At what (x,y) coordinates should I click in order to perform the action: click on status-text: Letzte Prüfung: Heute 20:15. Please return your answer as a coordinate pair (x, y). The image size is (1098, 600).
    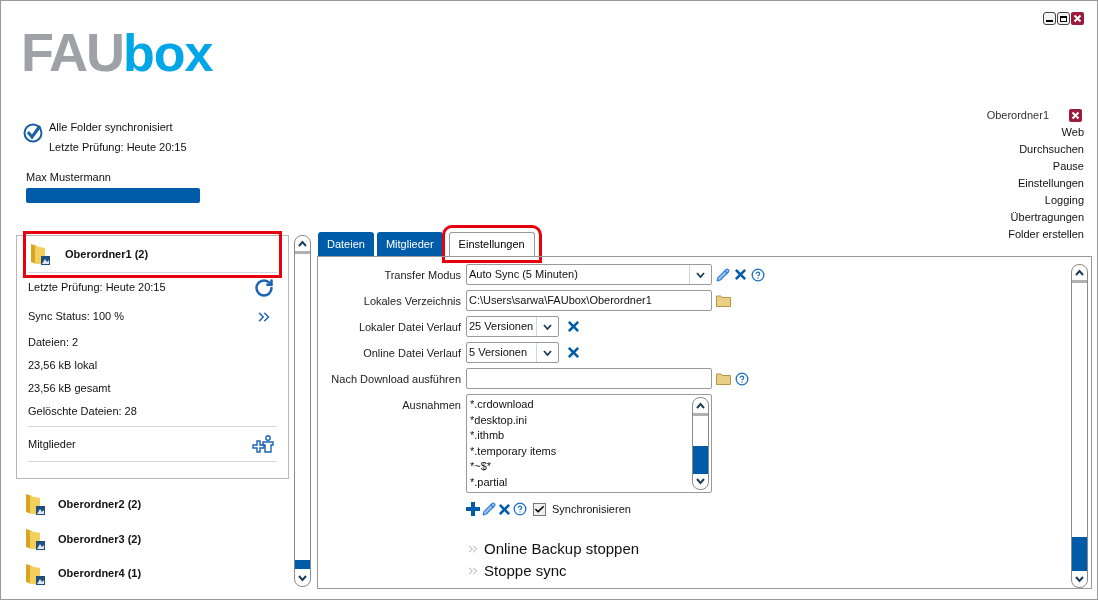
    Looking at the image, I should click on (118, 147).